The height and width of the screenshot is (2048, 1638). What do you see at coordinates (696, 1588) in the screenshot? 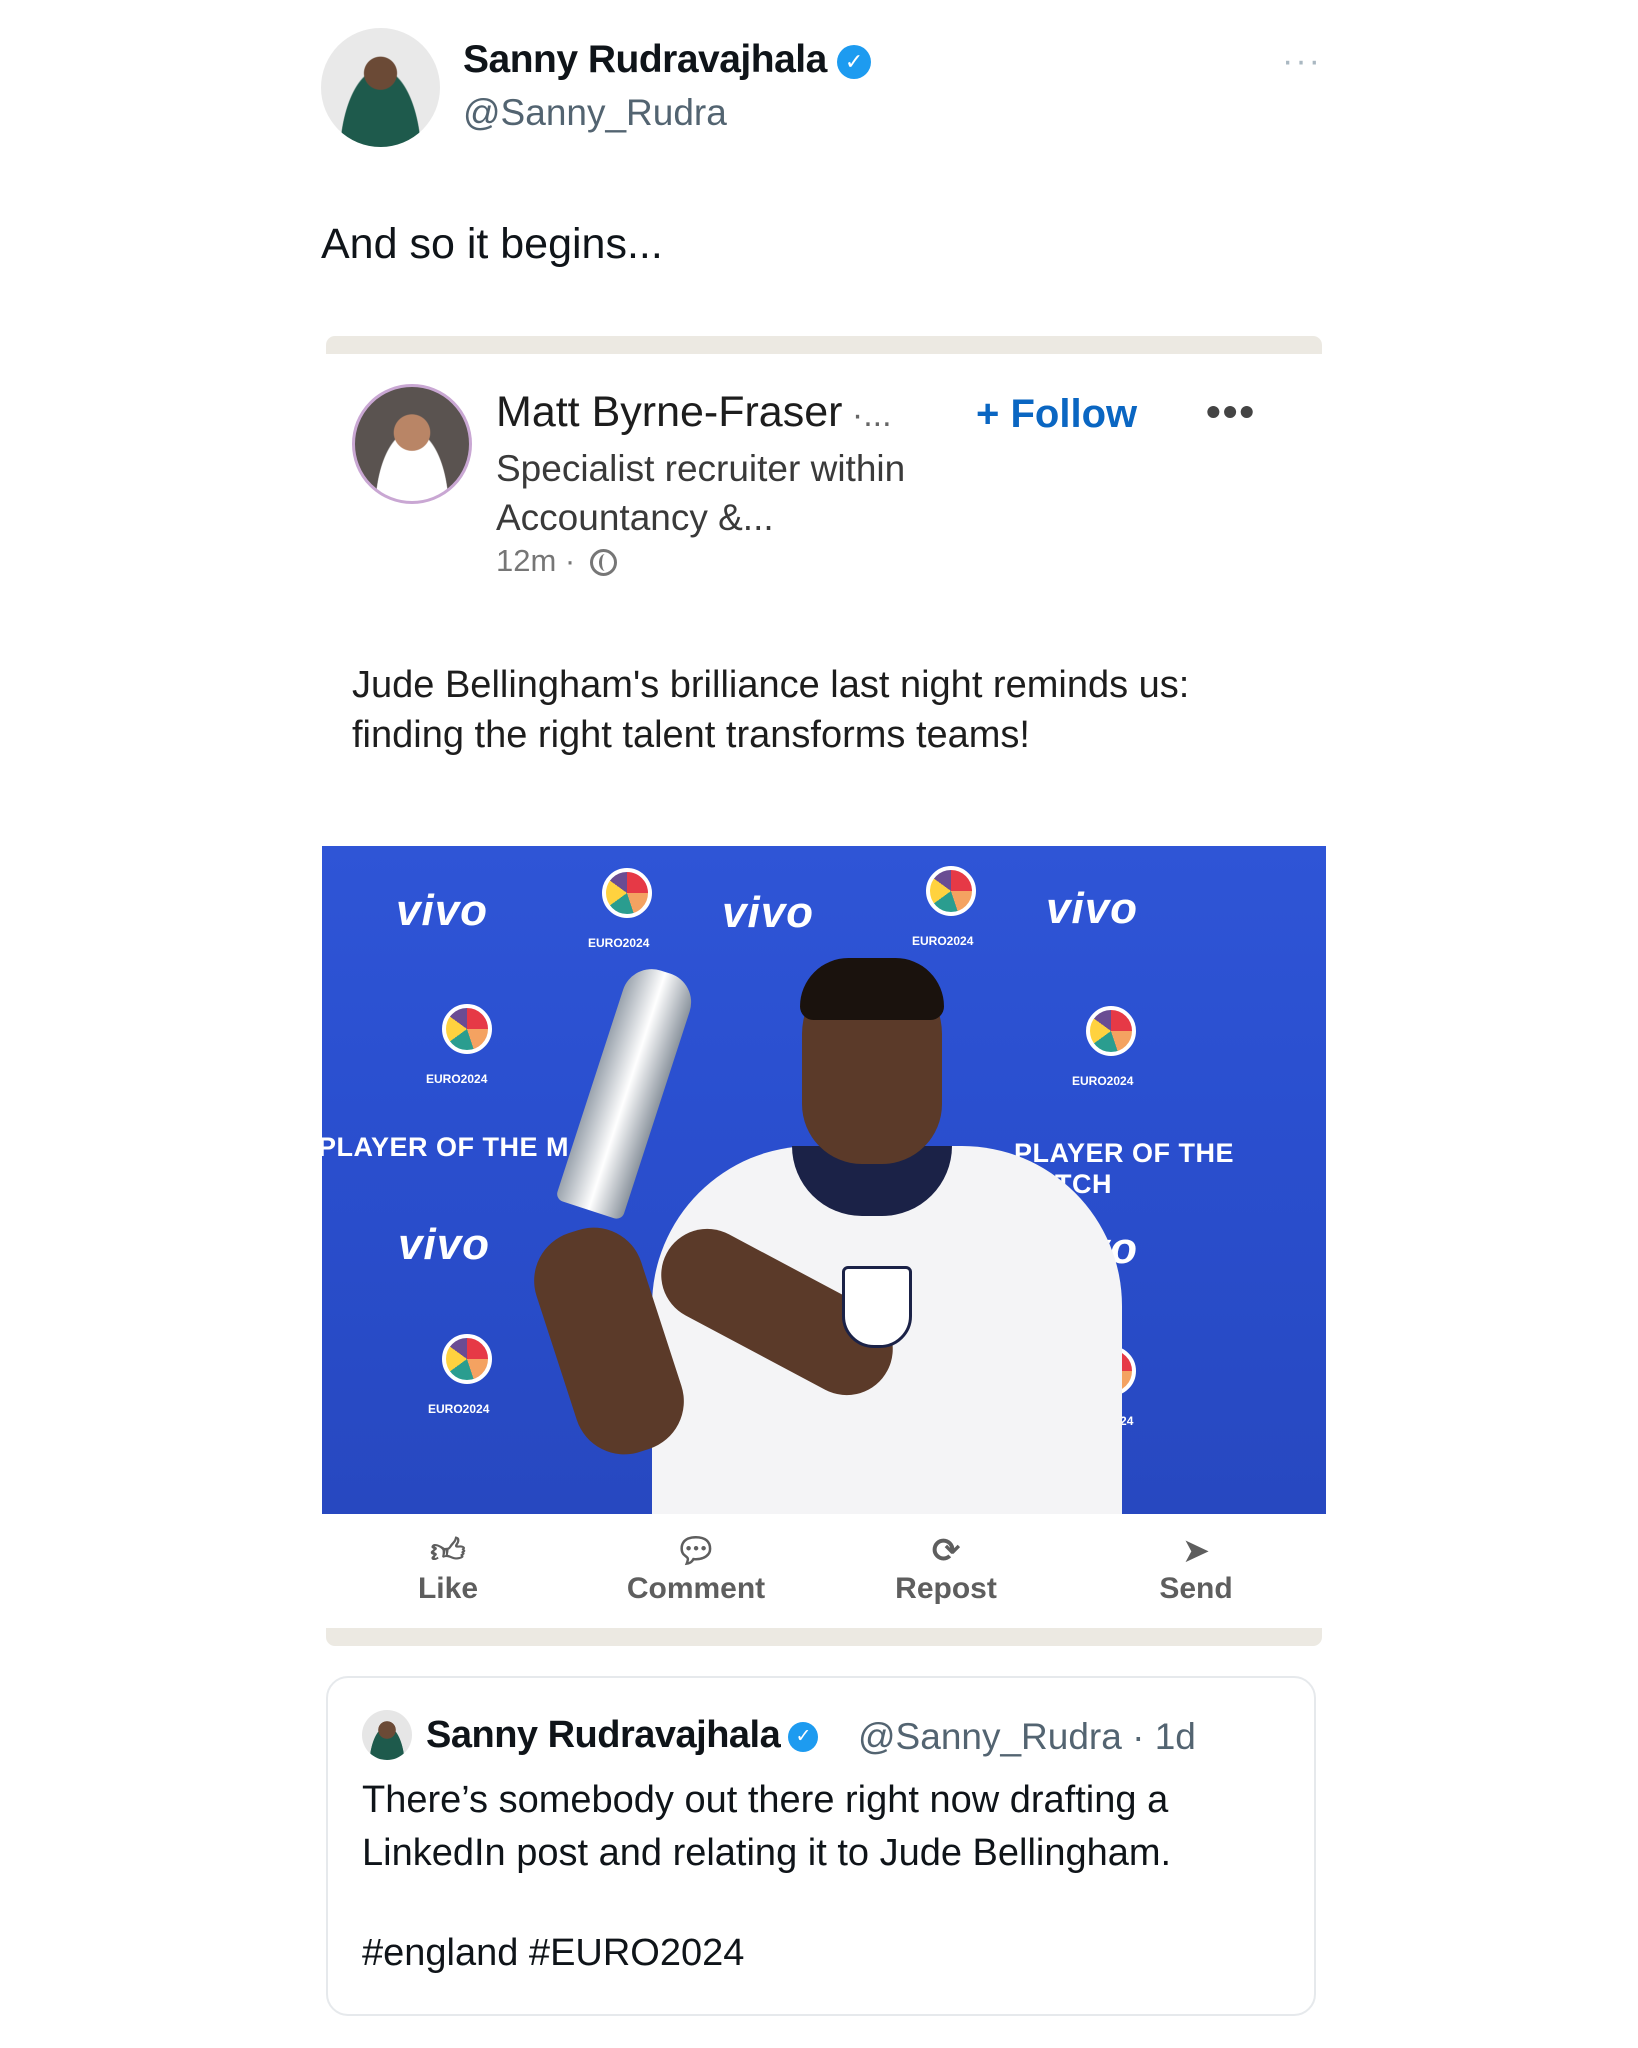
I see `comment-label: Comment` at bounding box center [696, 1588].